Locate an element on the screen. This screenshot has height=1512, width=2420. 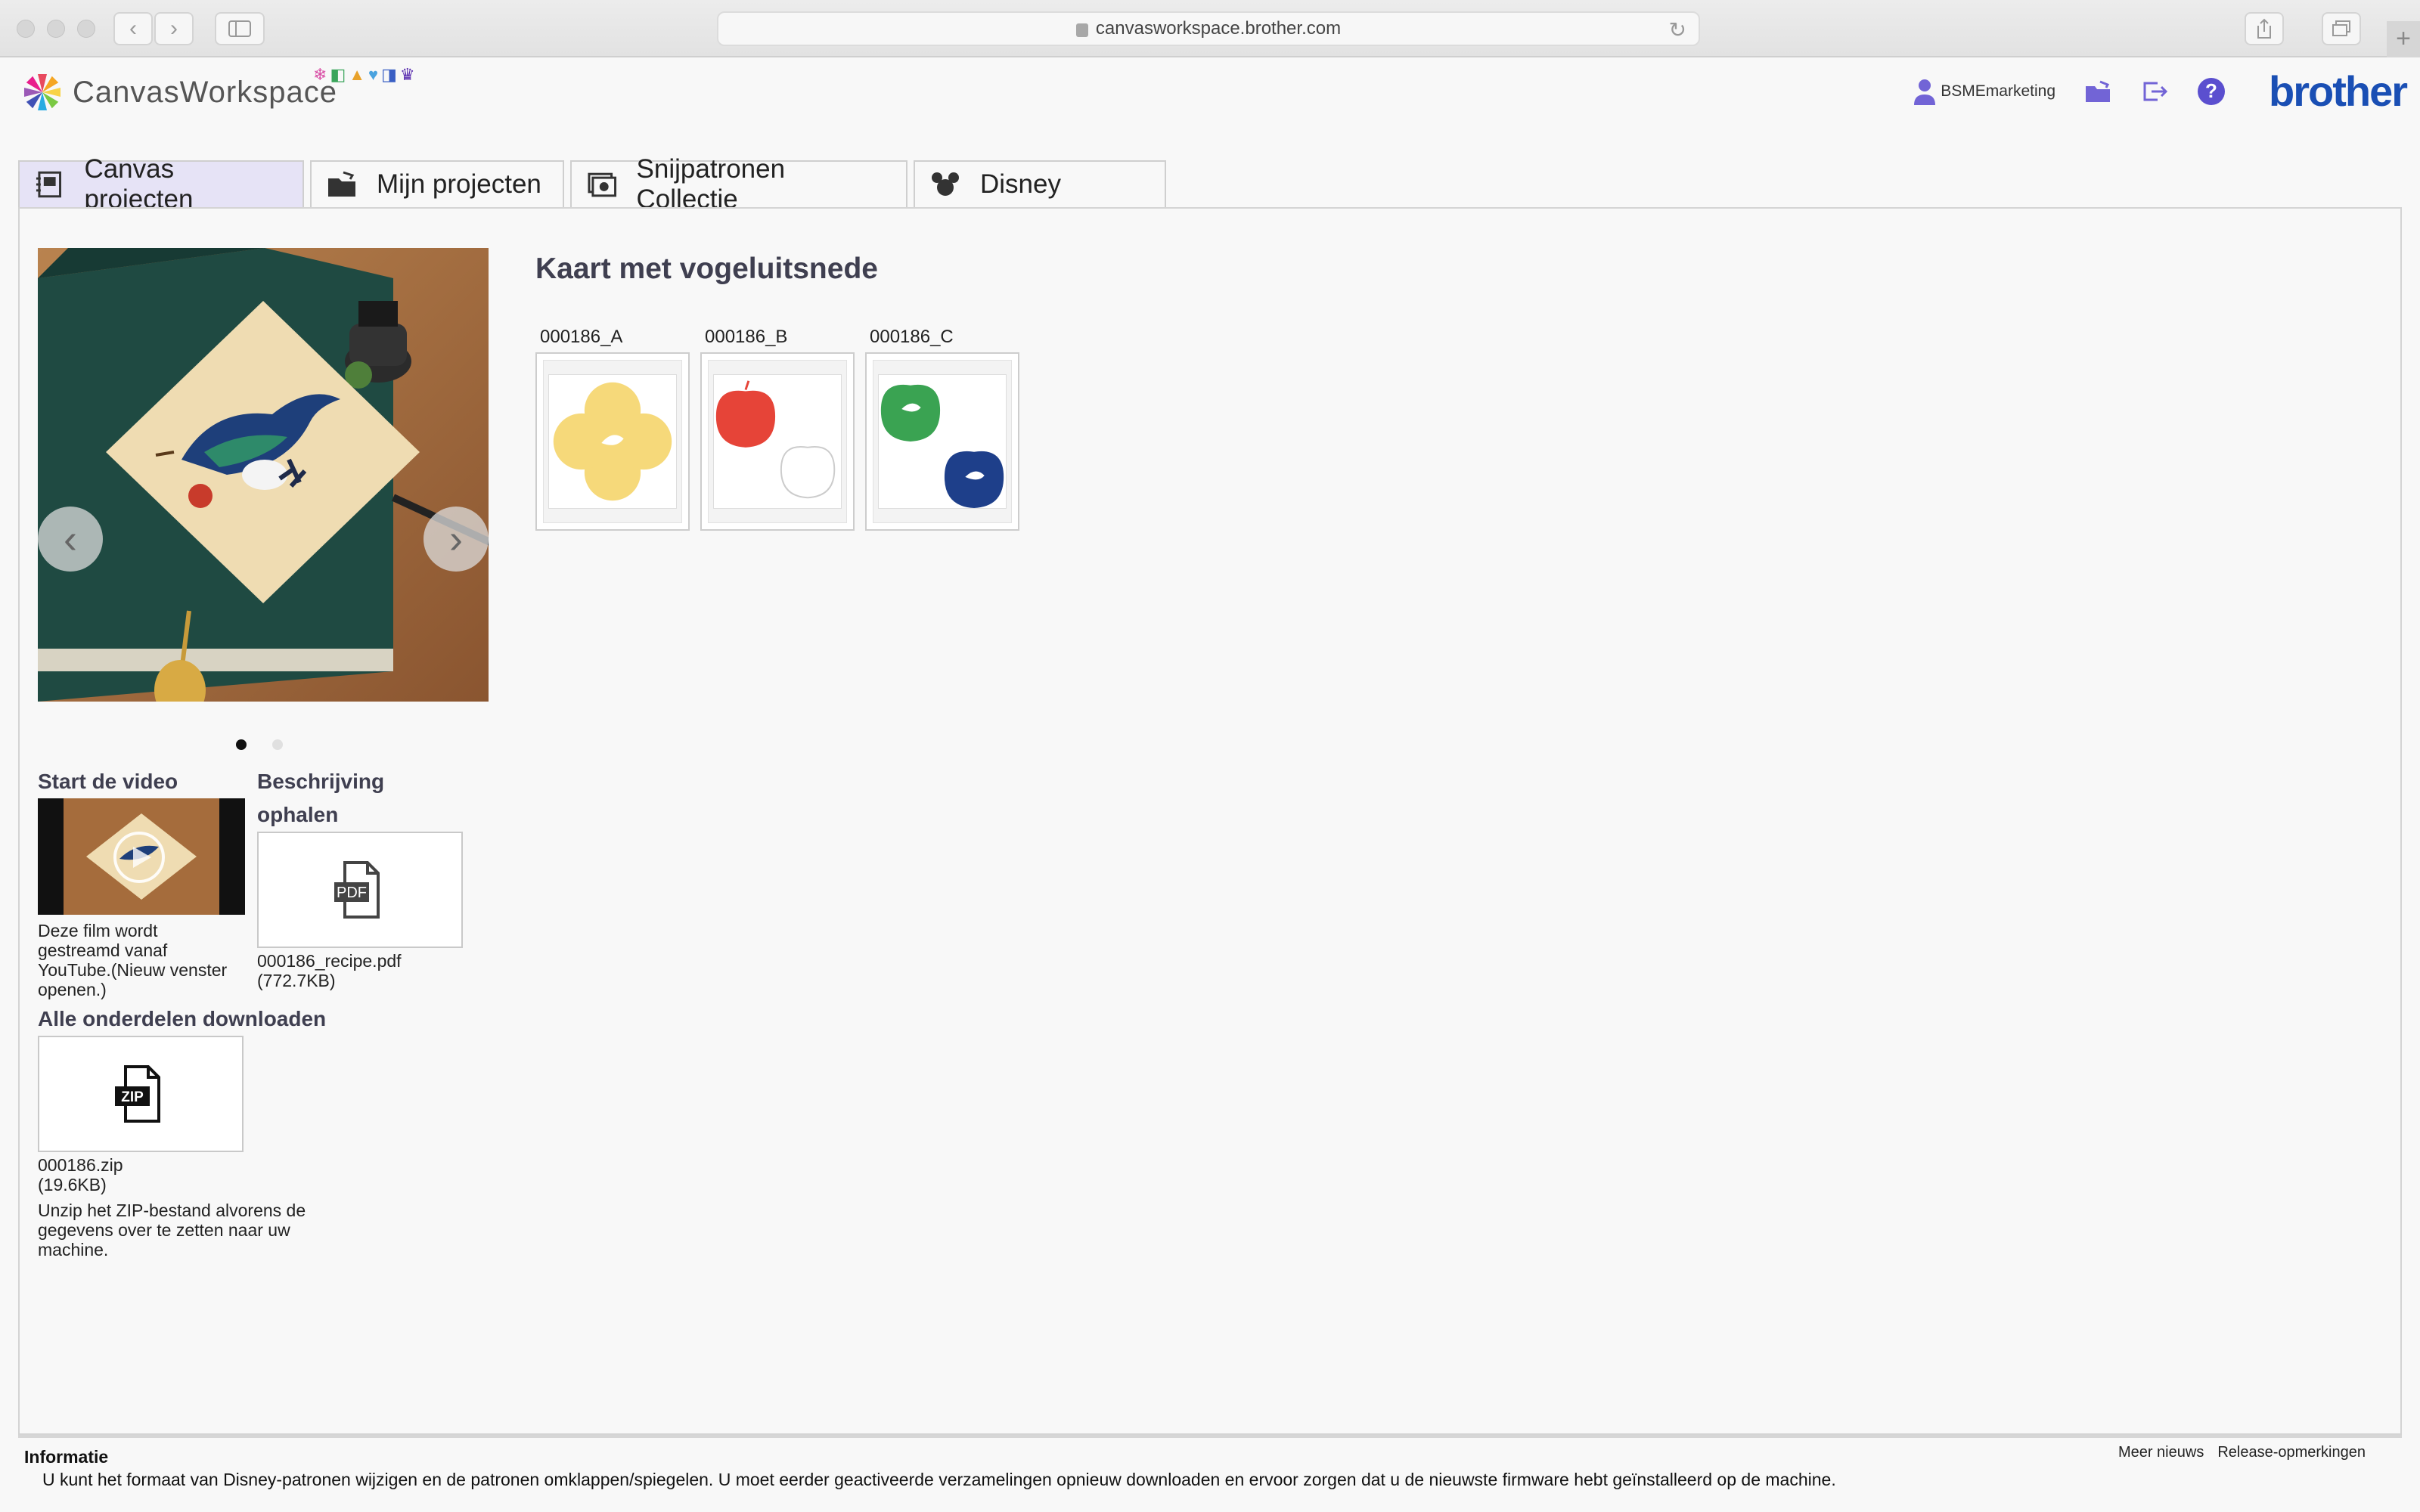
video-preview is located at coordinates (141, 856).